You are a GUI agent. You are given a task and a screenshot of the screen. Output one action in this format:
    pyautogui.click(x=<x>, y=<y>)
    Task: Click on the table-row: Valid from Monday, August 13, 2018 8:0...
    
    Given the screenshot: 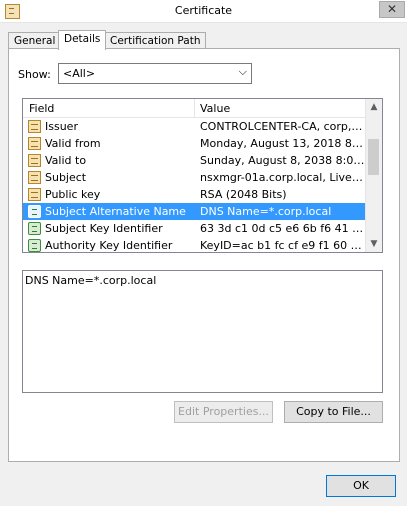 What is the action you would take?
    pyautogui.click(x=195, y=143)
    